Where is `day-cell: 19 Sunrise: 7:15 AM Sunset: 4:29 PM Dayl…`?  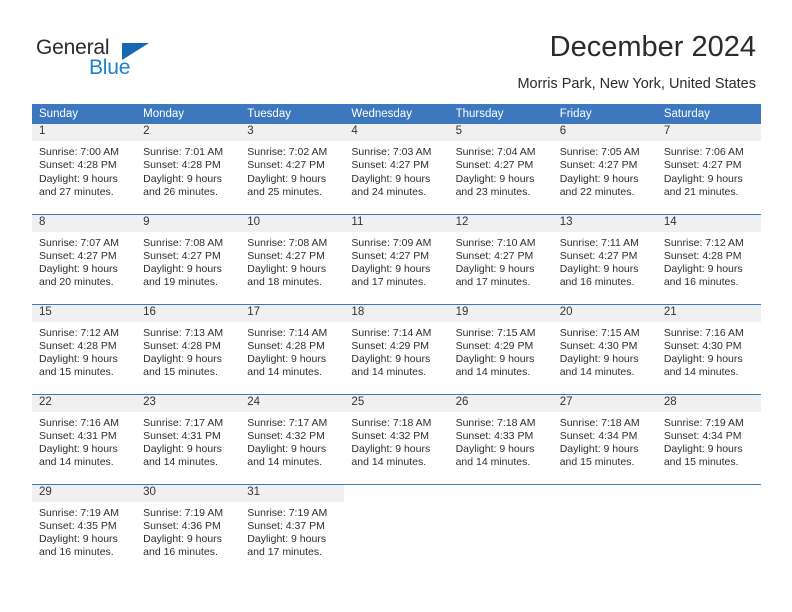
day-cell: 19 Sunrise: 7:15 AM Sunset: 4:29 PM Dayl… is located at coordinates (500, 348).